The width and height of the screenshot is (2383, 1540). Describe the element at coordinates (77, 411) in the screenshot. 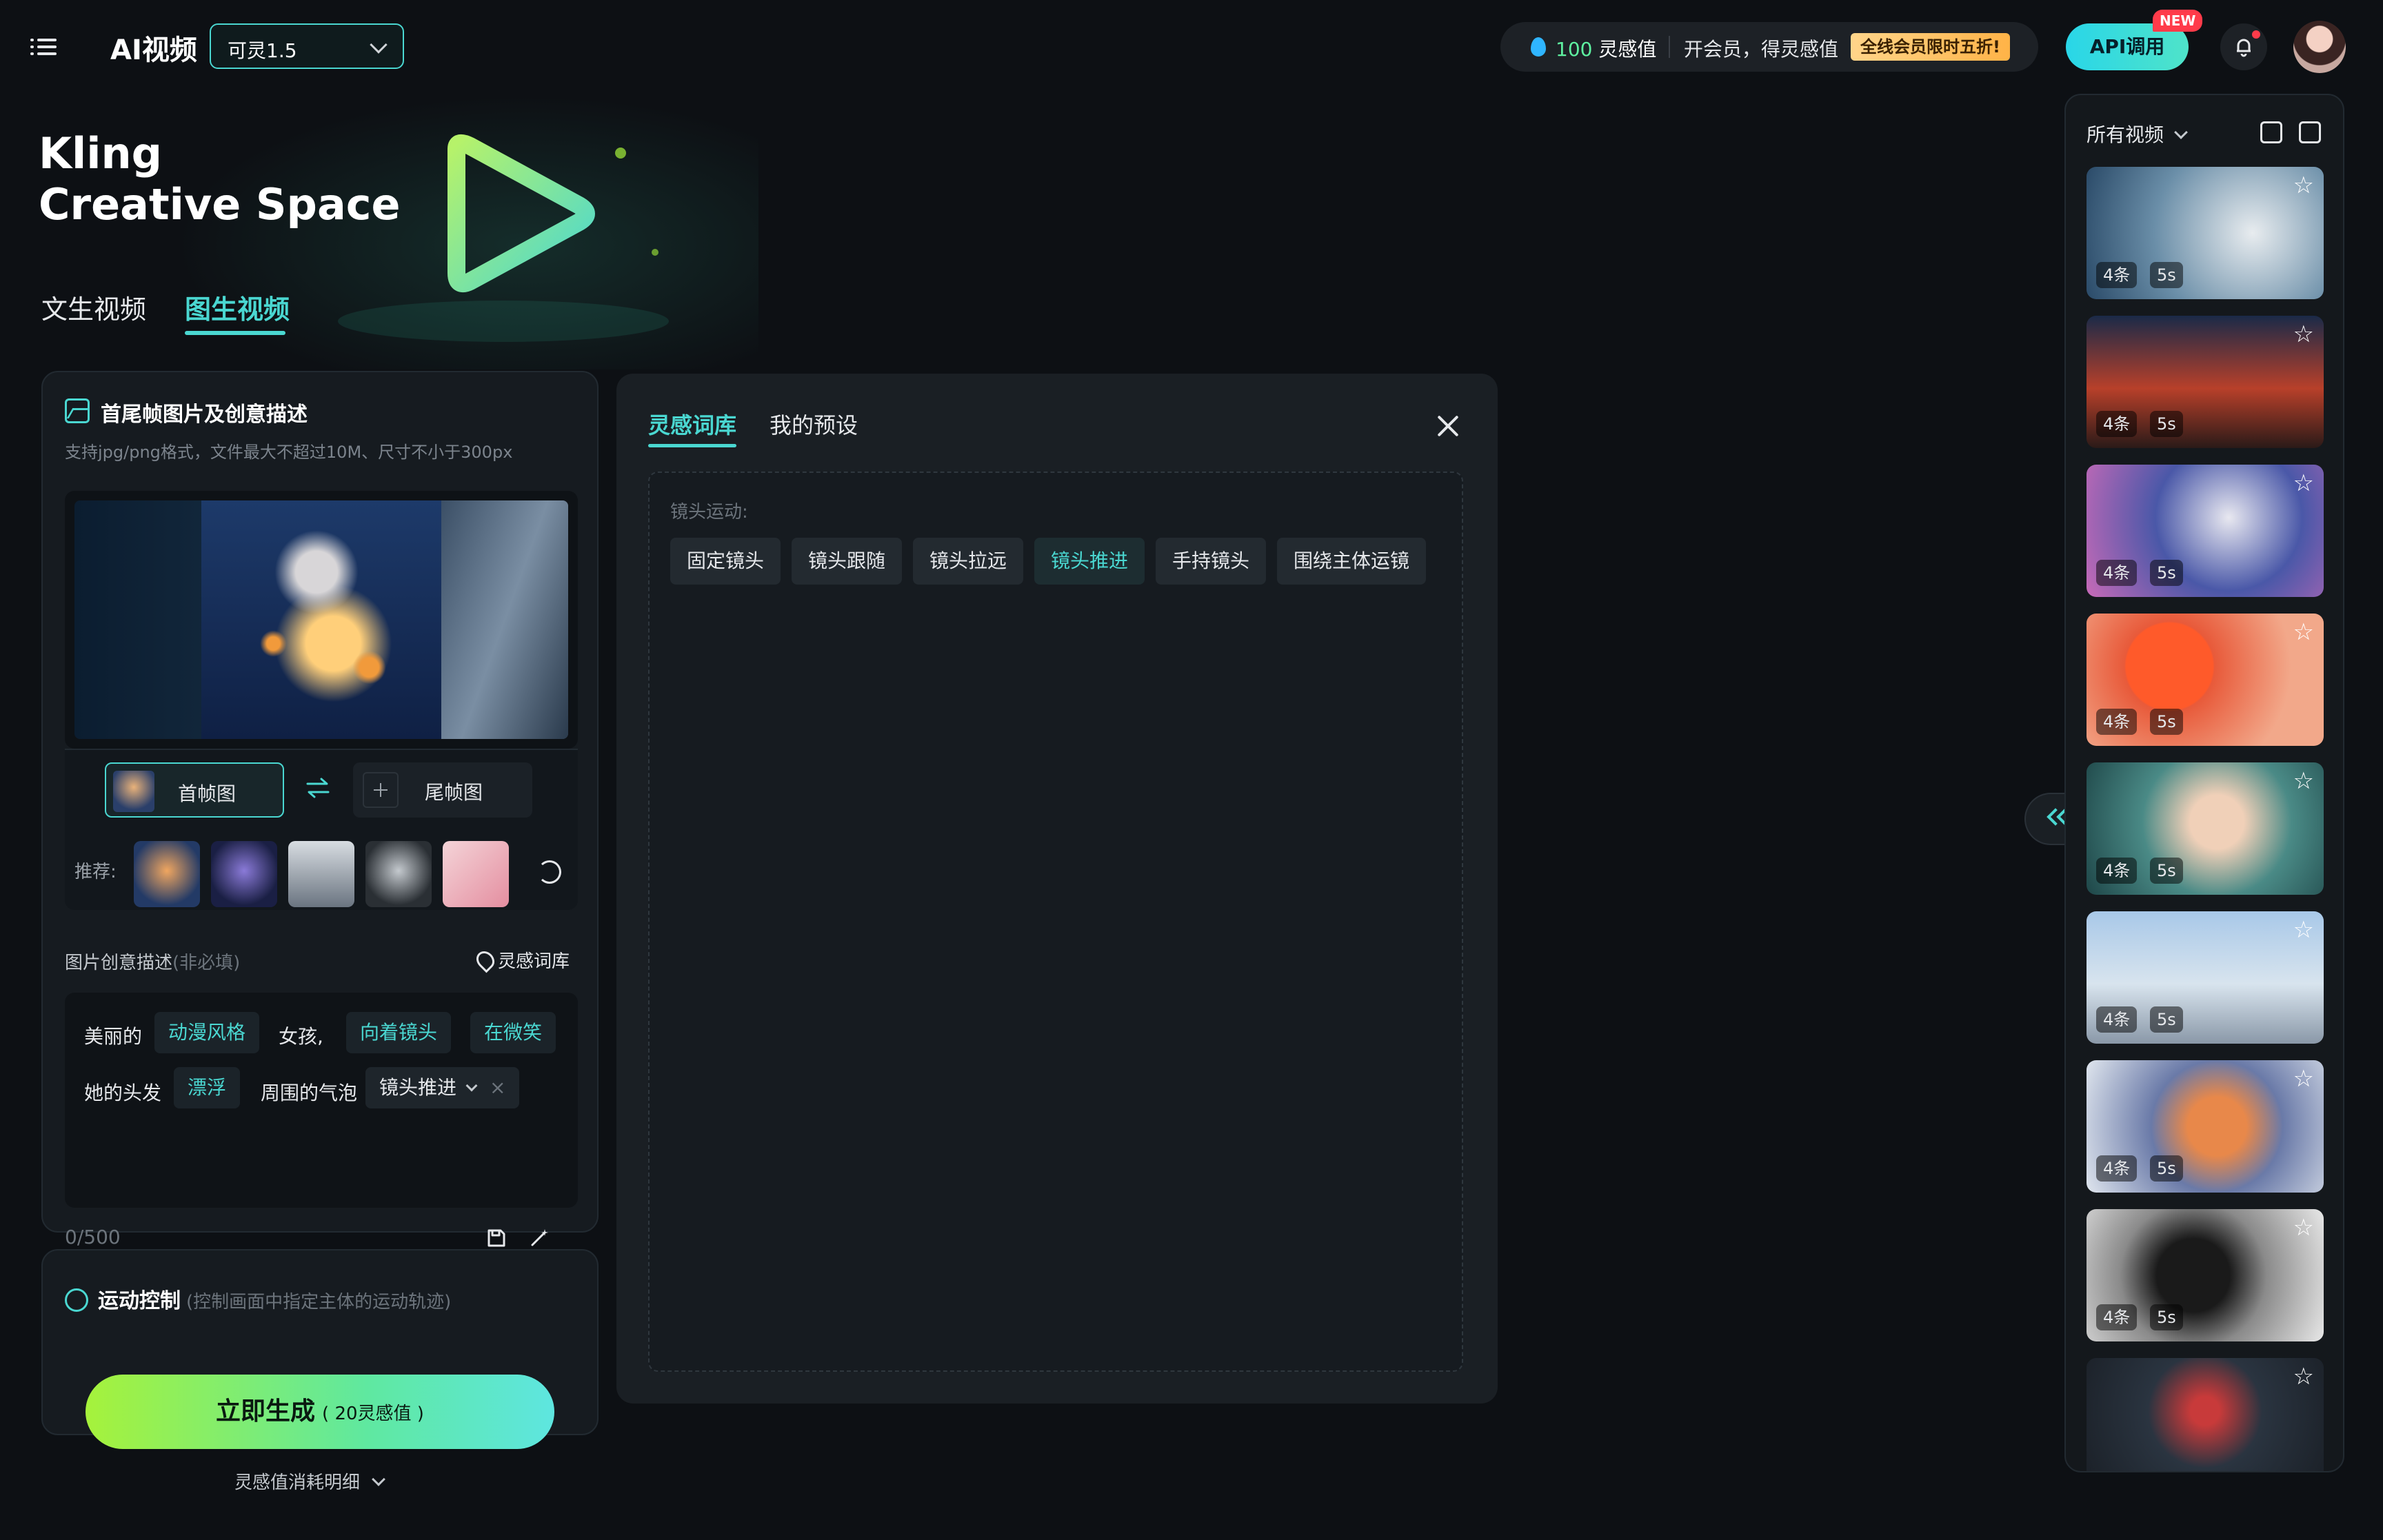

I see `image-icon` at that location.